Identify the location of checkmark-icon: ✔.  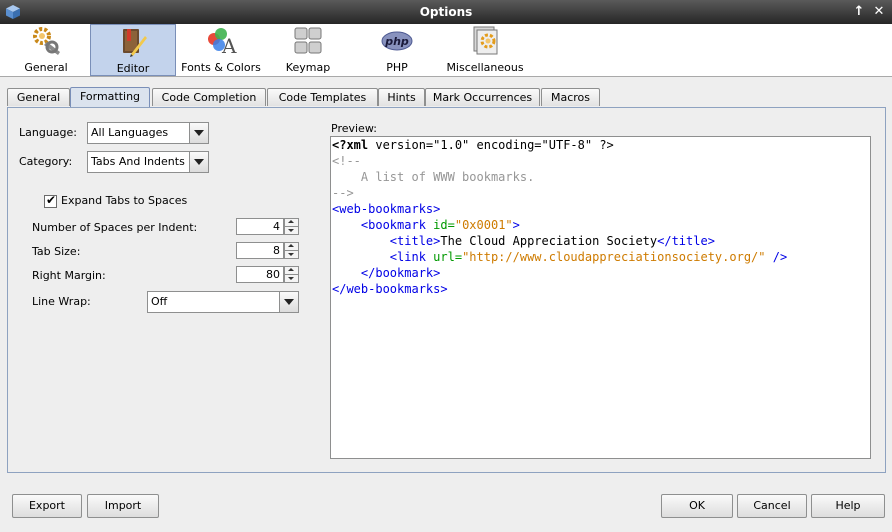
(51, 200).